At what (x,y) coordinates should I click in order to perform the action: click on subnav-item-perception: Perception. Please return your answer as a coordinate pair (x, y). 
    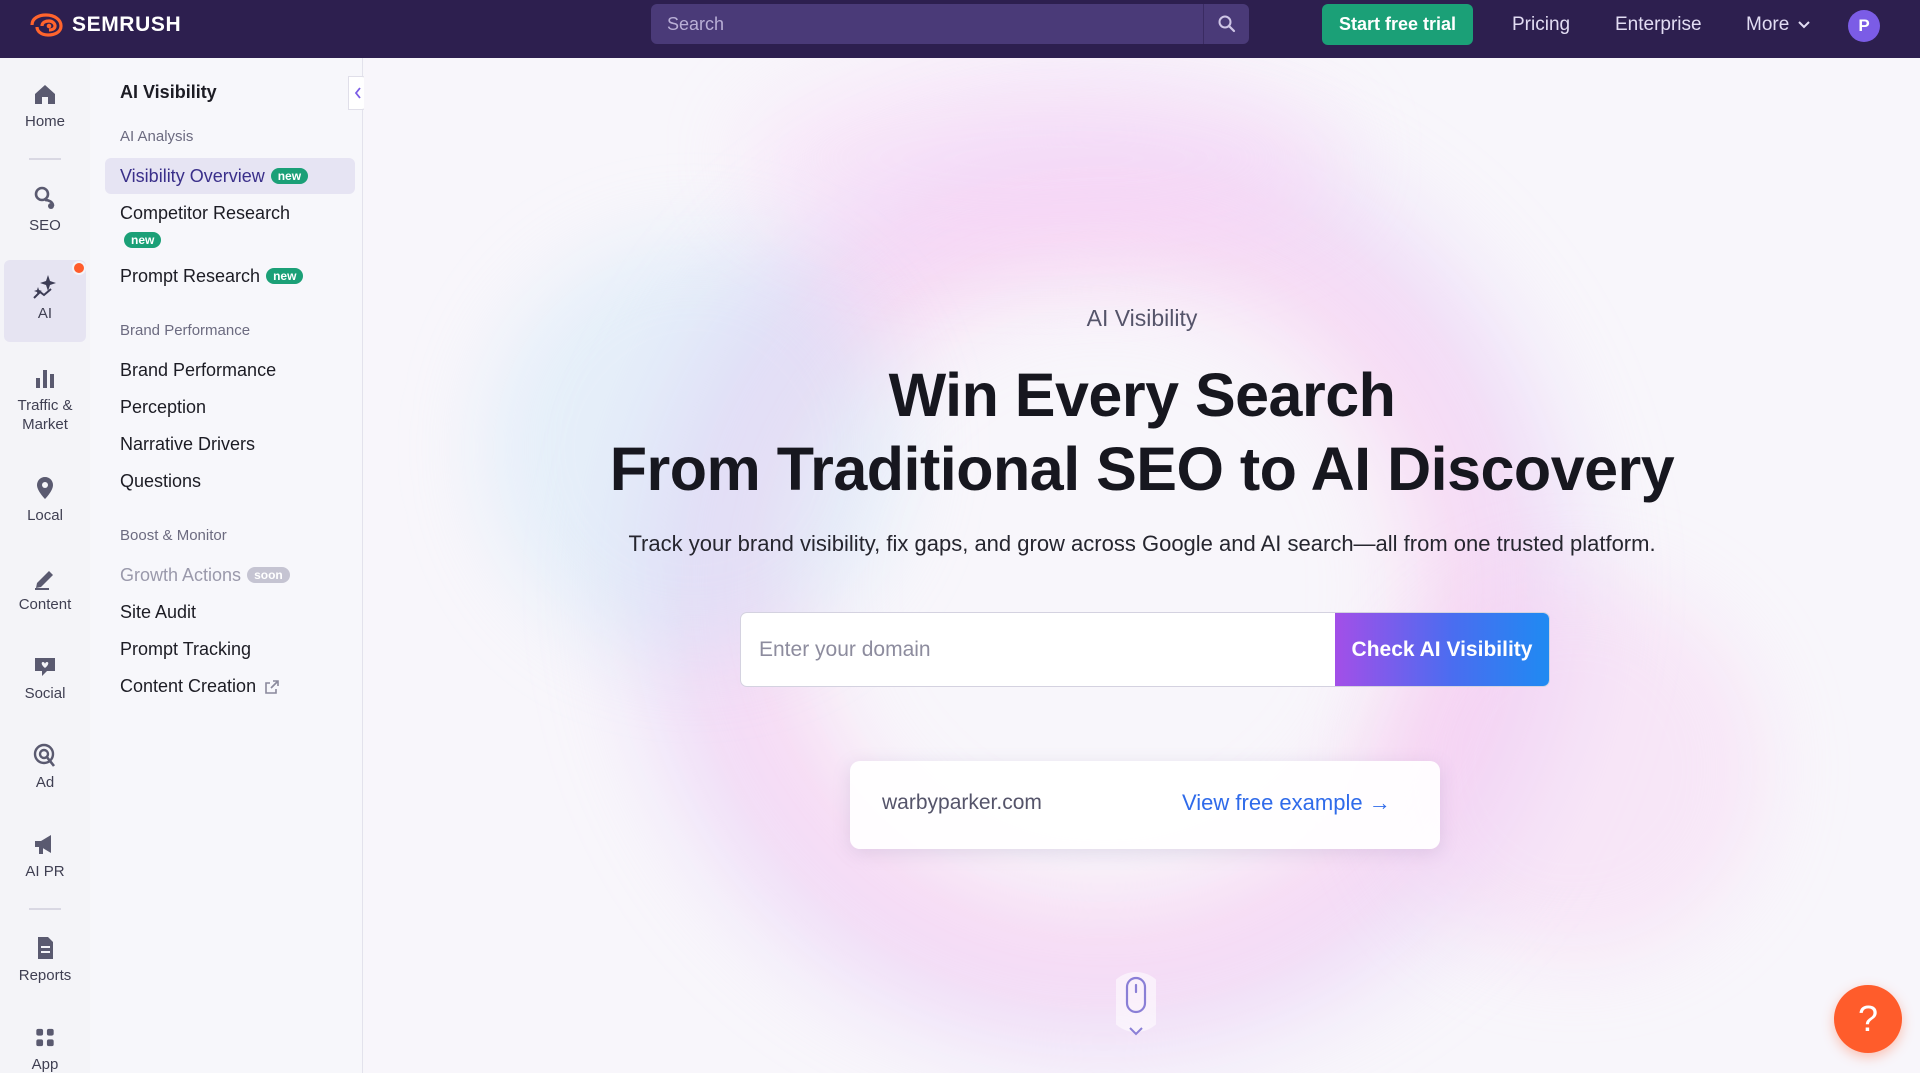
    Looking at the image, I should click on (163, 407).